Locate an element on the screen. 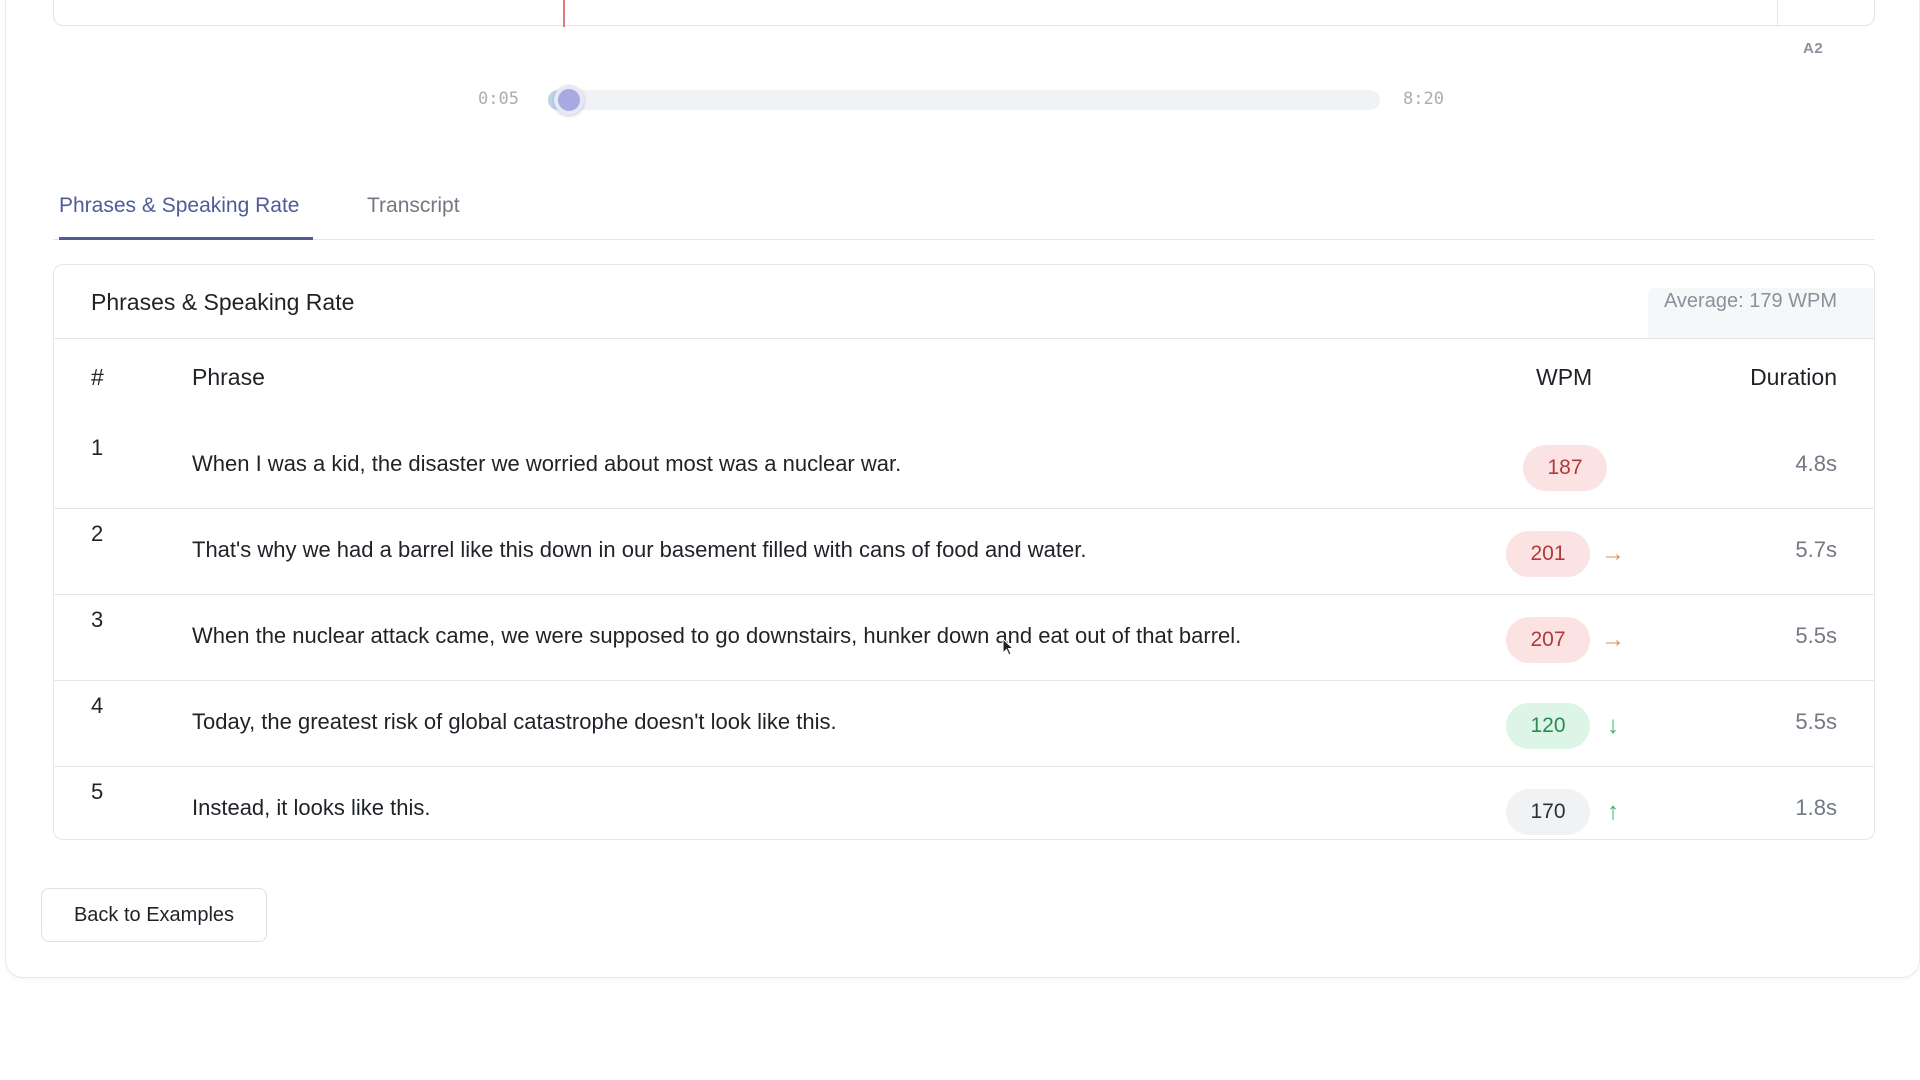 The height and width of the screenshot is (1080, 1920). average-wpm: Average: 179 WPM is located at coordinates (1750, 301).